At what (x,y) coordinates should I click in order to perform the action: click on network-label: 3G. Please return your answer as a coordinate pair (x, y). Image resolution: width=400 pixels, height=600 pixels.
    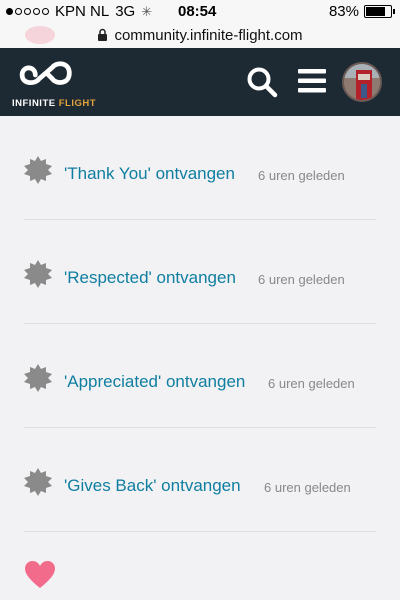
    Looking at the image, I should click on (125, 11).